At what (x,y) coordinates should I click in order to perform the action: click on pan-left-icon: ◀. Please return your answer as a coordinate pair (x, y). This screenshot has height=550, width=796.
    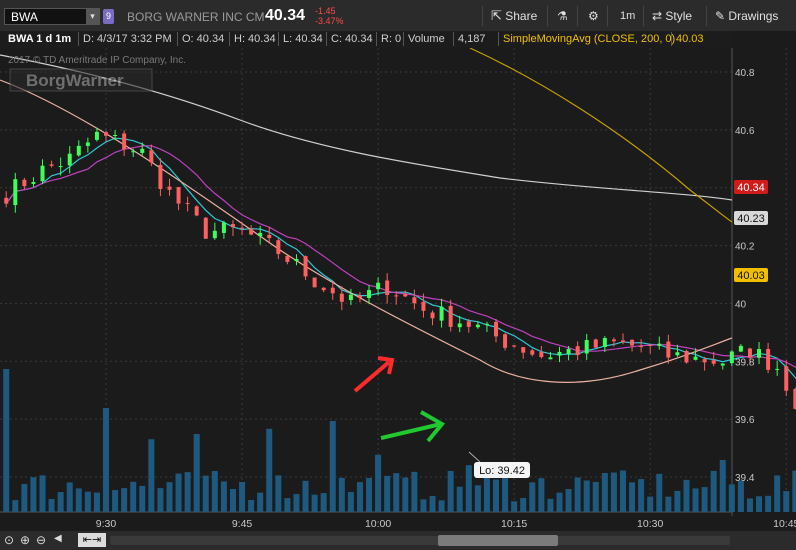
    Looking at the image, I should click on (58, 538).